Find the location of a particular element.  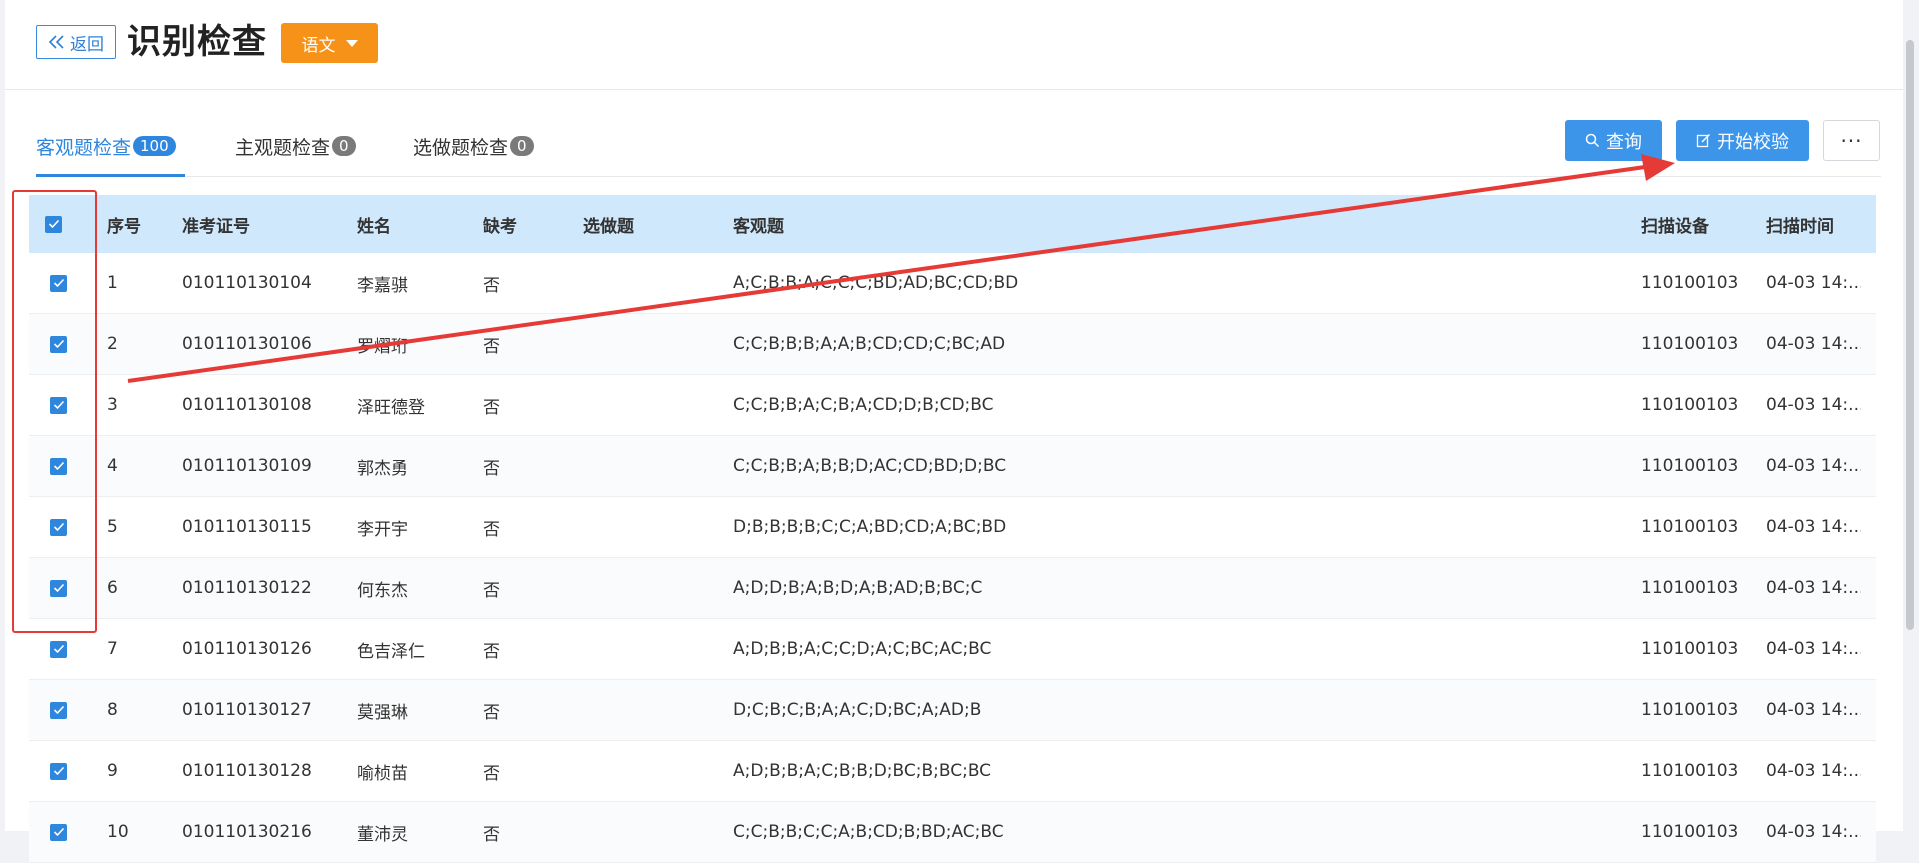

tab-subjective-check: 主观题检查 0 is located at coordinates (295, 146).